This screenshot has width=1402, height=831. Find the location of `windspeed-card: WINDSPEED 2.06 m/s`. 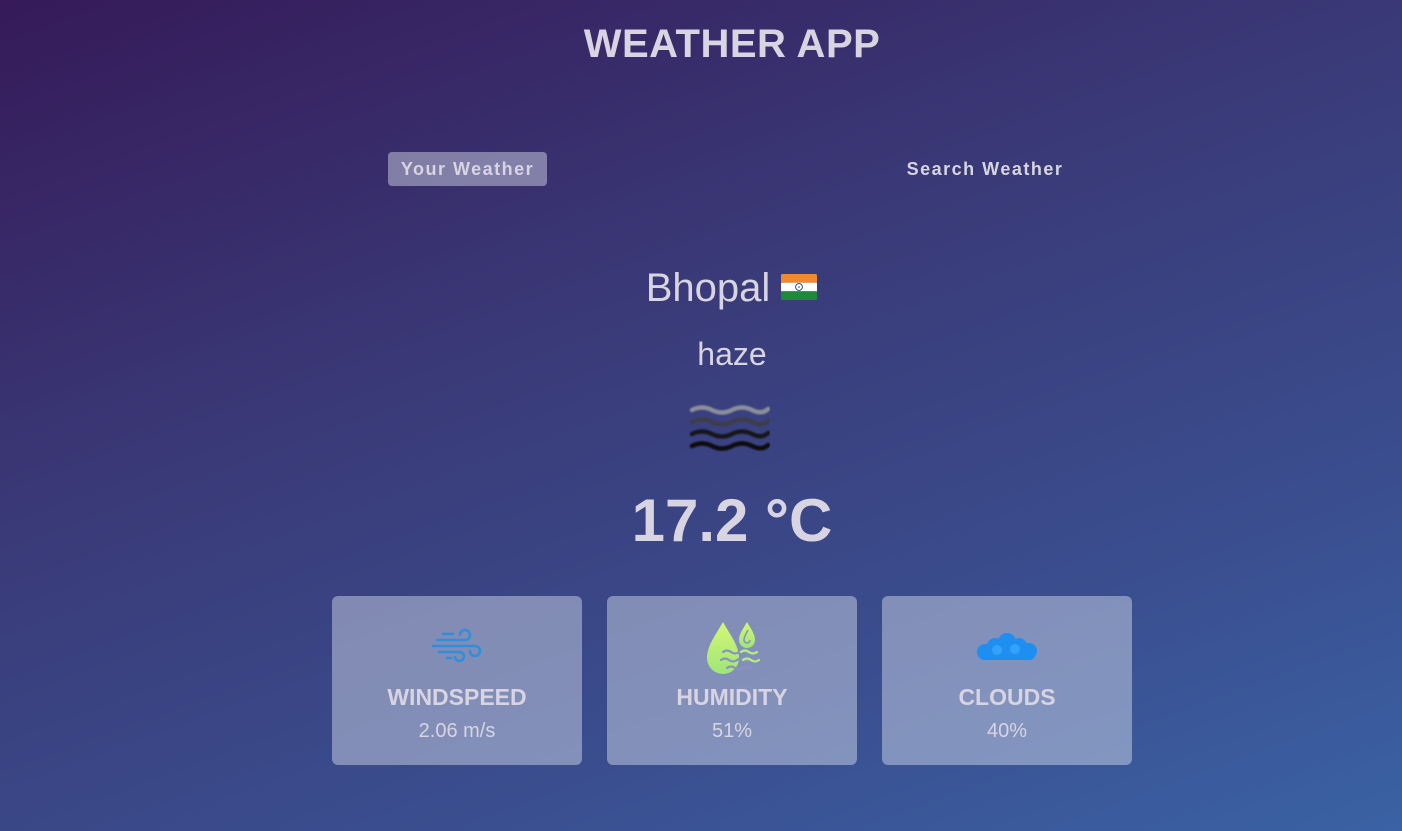

windspeed-card: WINDSPEED 2.06 m/s is located at coordinates (457, 680).